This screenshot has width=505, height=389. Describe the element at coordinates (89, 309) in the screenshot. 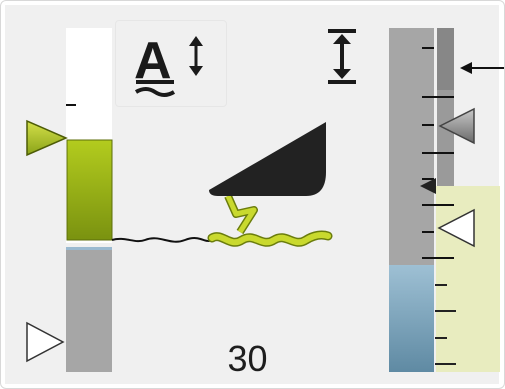

I see `left-gauge-lower-track` at that location.